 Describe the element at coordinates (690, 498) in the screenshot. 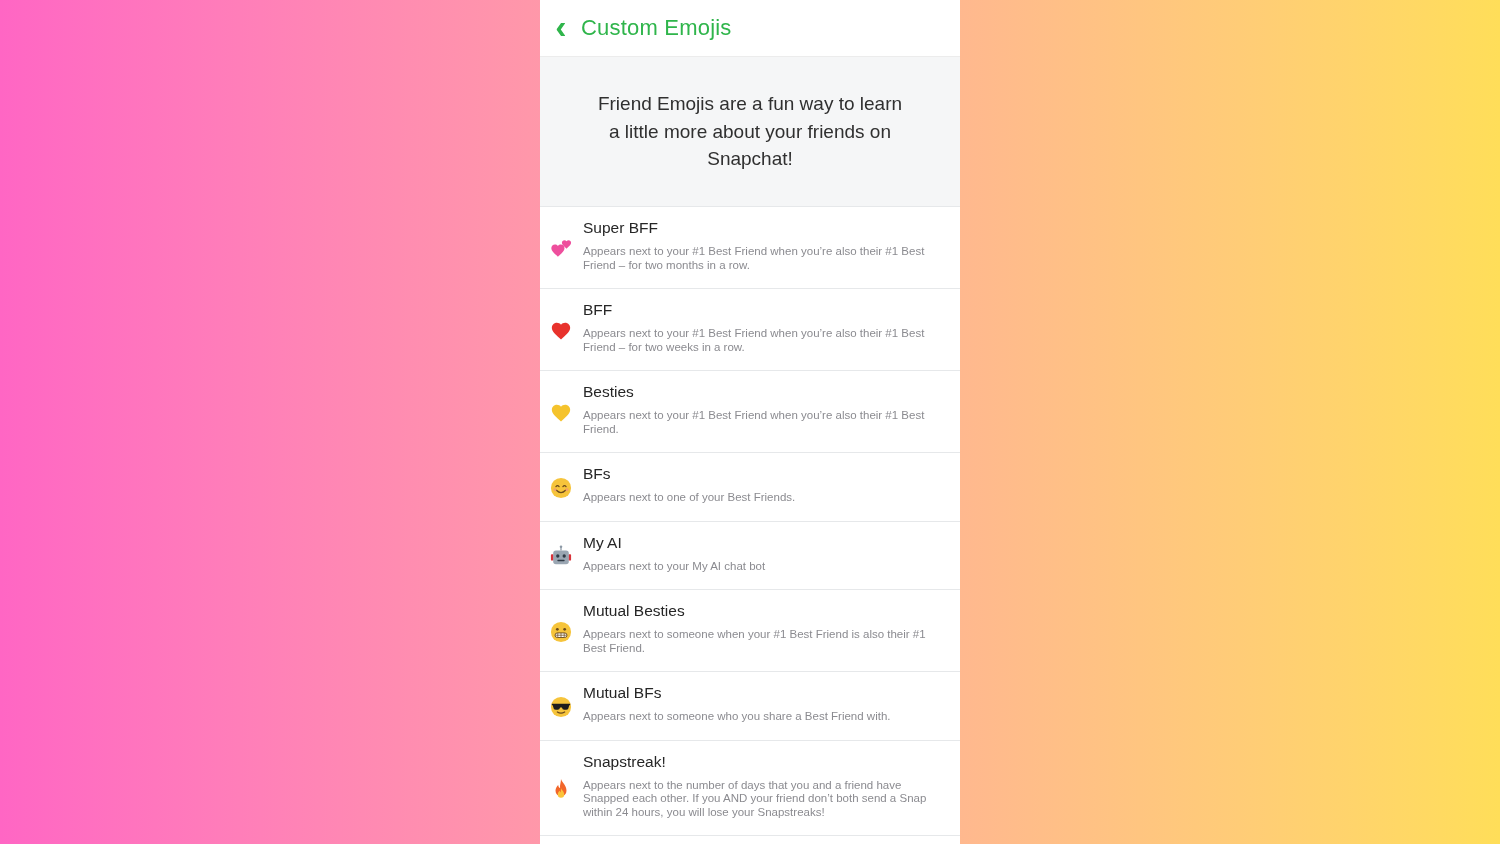

I see `emoji-description: Appears next to one of your Best Friends.` at that location.